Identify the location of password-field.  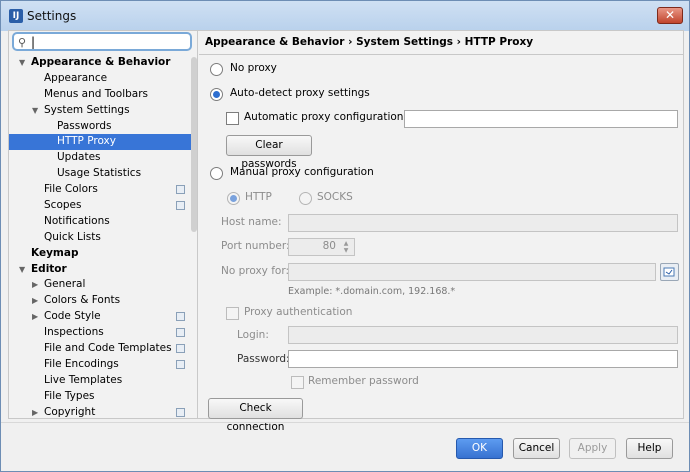
(483, 359).